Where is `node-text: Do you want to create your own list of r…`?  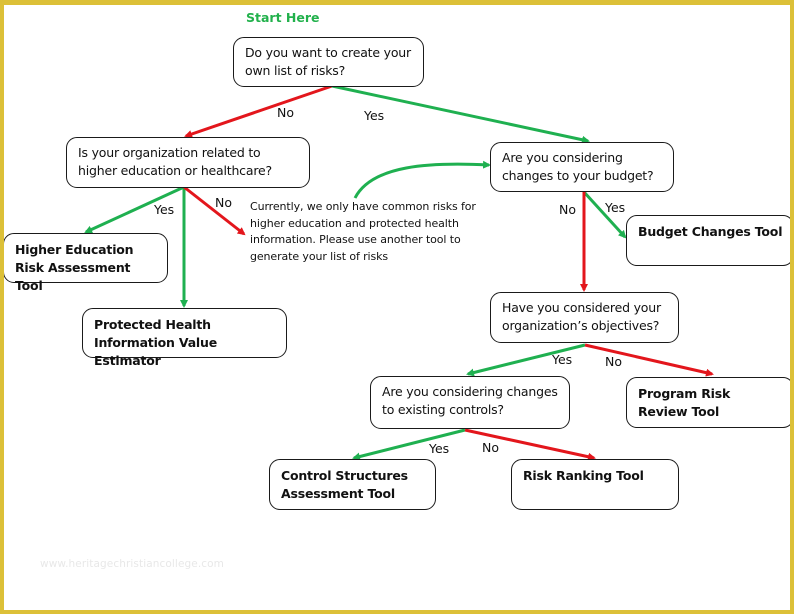 node-text: Do you want to create your own list of r… is located at coordinates (328, 61).